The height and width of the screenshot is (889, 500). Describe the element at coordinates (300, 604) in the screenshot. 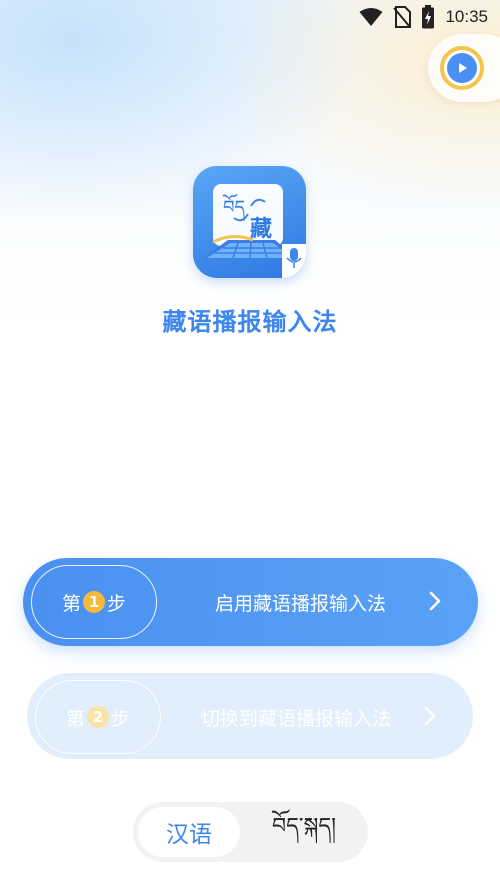

I see `step-1-label: 启用藏语播报输入法` at that location.